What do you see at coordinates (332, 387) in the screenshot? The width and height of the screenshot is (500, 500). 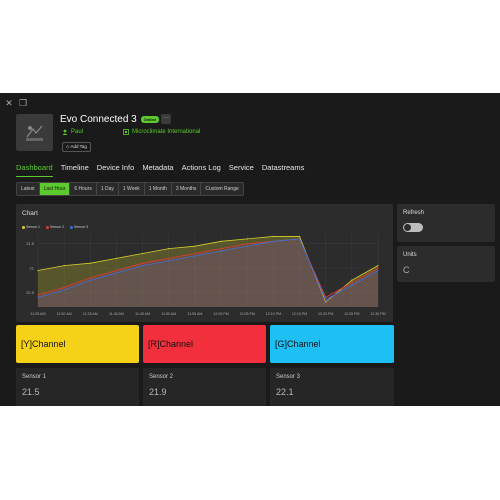 I see `sensor-tile-3: Sensor 3 22.1` at bounding box center [332, 387].